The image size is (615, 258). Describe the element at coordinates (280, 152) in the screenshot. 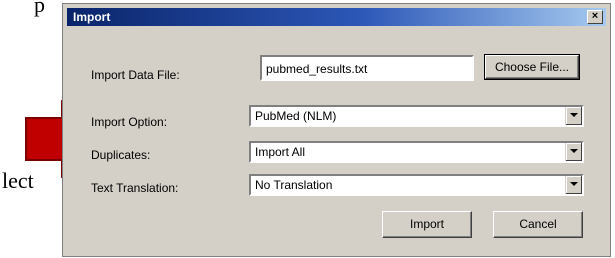

I see `duplicates-value: Import All` at that location.